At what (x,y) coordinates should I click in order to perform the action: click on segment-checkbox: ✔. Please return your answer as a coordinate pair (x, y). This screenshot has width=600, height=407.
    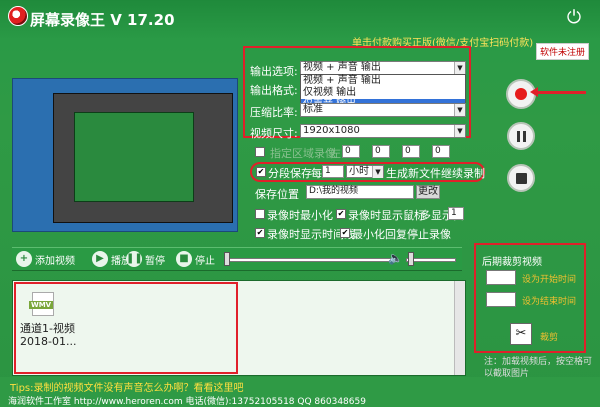
    Looking at the image, I should click on (261, 172).